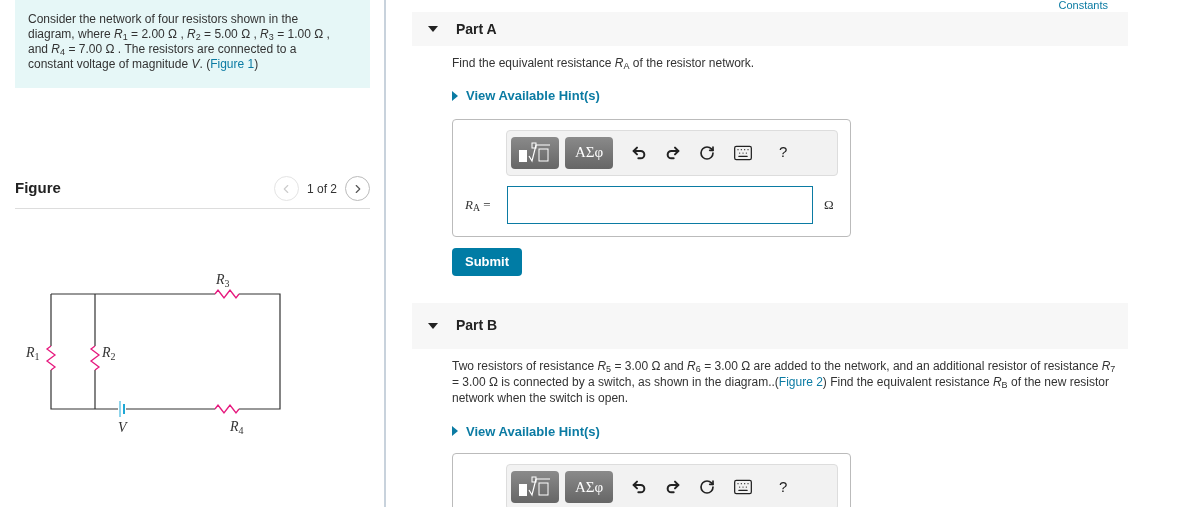 This screenshot has height=507, width=1177. I want to click on question-text: Two resistors of resistance R$_{5}$ = 3.00 Ω and R$_{6}$ = 3.00 Ω are added to the network, and an additional resistor of resistance R$_{7}$ = 3.00 Ω is connected by a switch, as shown in the diagram..(Figure 2) Find the equivalent resistance R$_{B}$ of the new resistor network when the switch is open., so click(784, 381).